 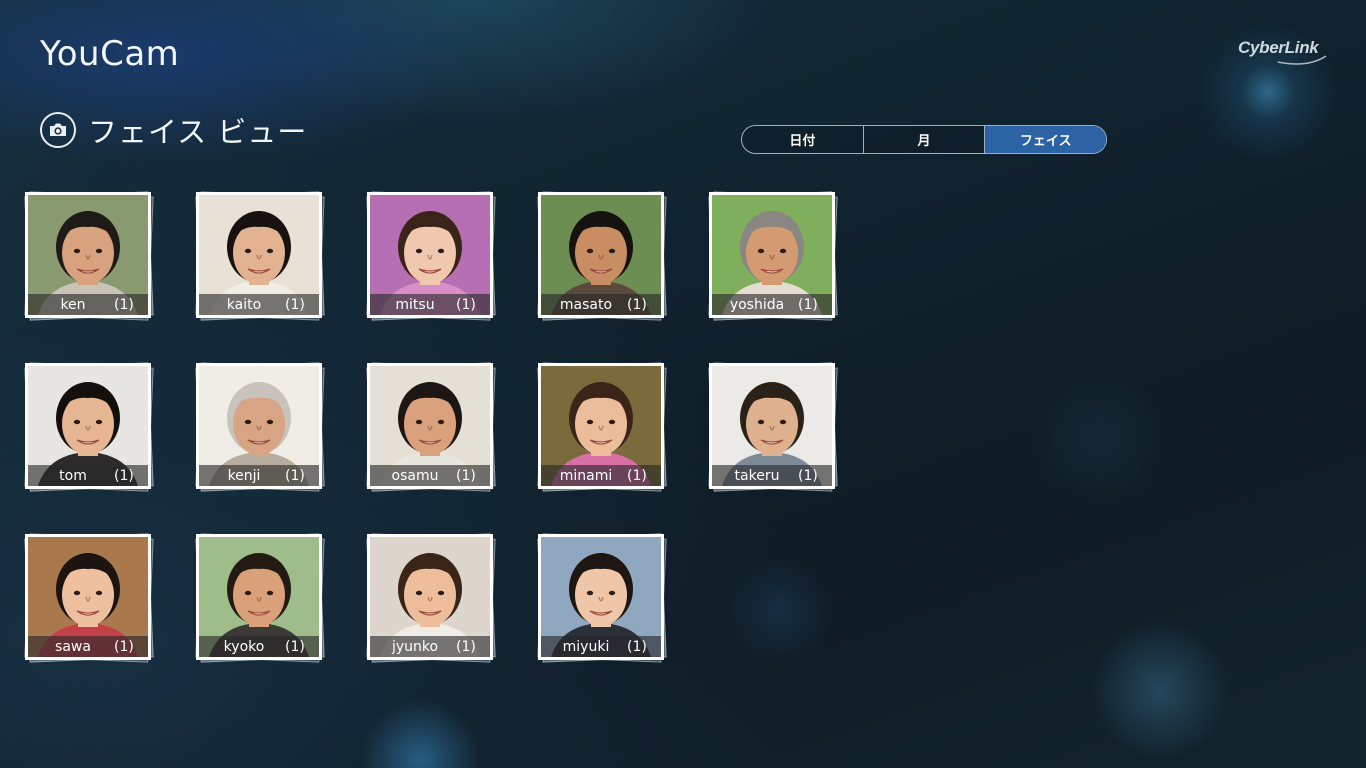 I want to click on face-thumbnail: ken (1), so click(x=88, y=255).